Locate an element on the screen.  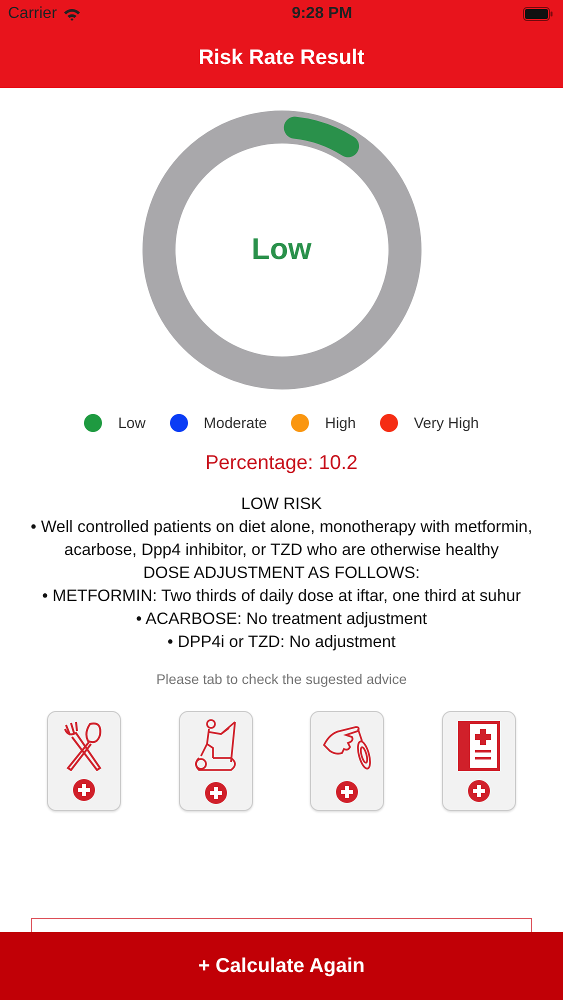
carrier-label: Carrier is located at coordinates (32, 14).